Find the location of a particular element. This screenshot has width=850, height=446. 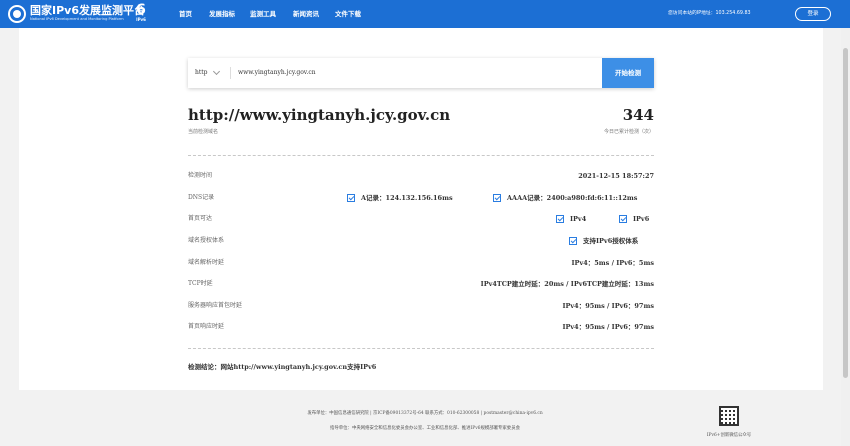

homepage-response-value: IPv4：95ms / IPv6：97ms is located at coordinates (608, 327).